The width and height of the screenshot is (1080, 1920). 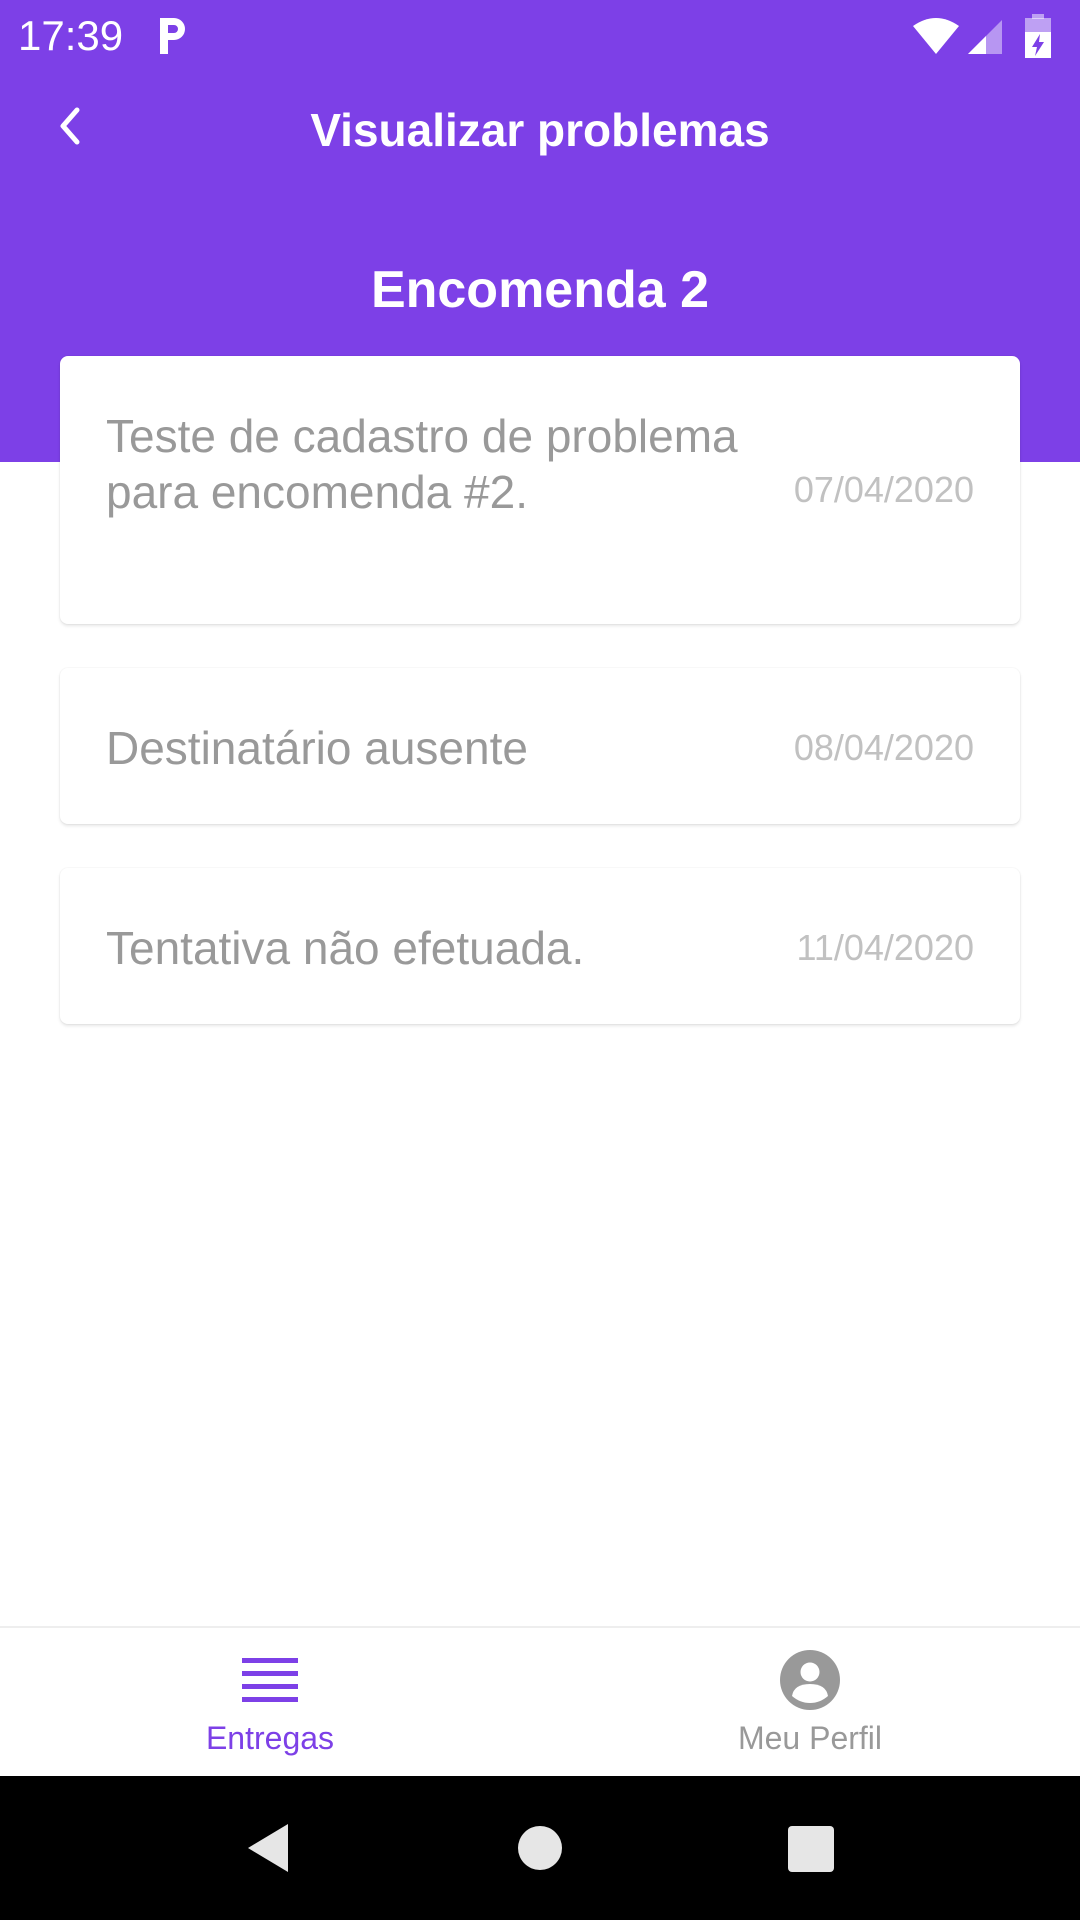 I want to click on problem-description: Tentativa não efetuada., so click(x=345, y=948).